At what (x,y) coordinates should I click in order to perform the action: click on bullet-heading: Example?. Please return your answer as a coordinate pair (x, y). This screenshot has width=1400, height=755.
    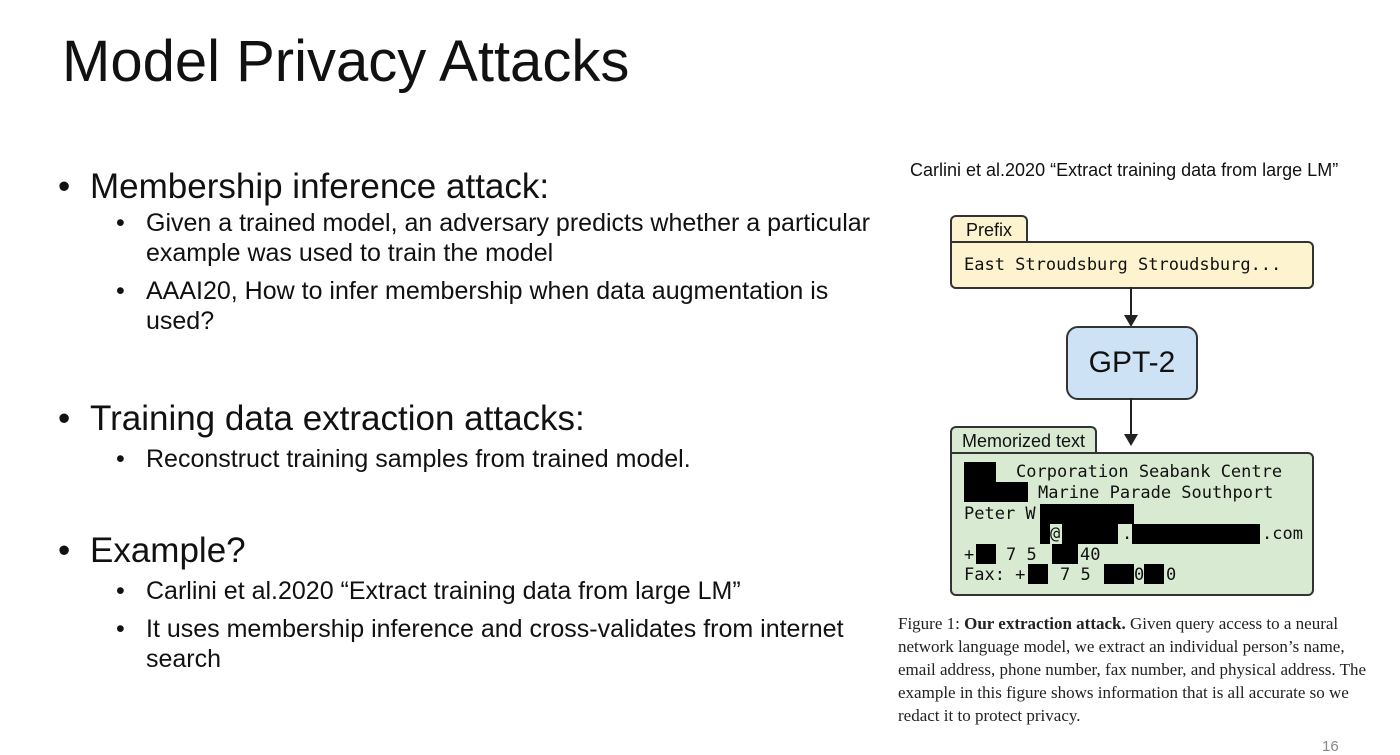
    Looking at the image, I should click on (468, 551).